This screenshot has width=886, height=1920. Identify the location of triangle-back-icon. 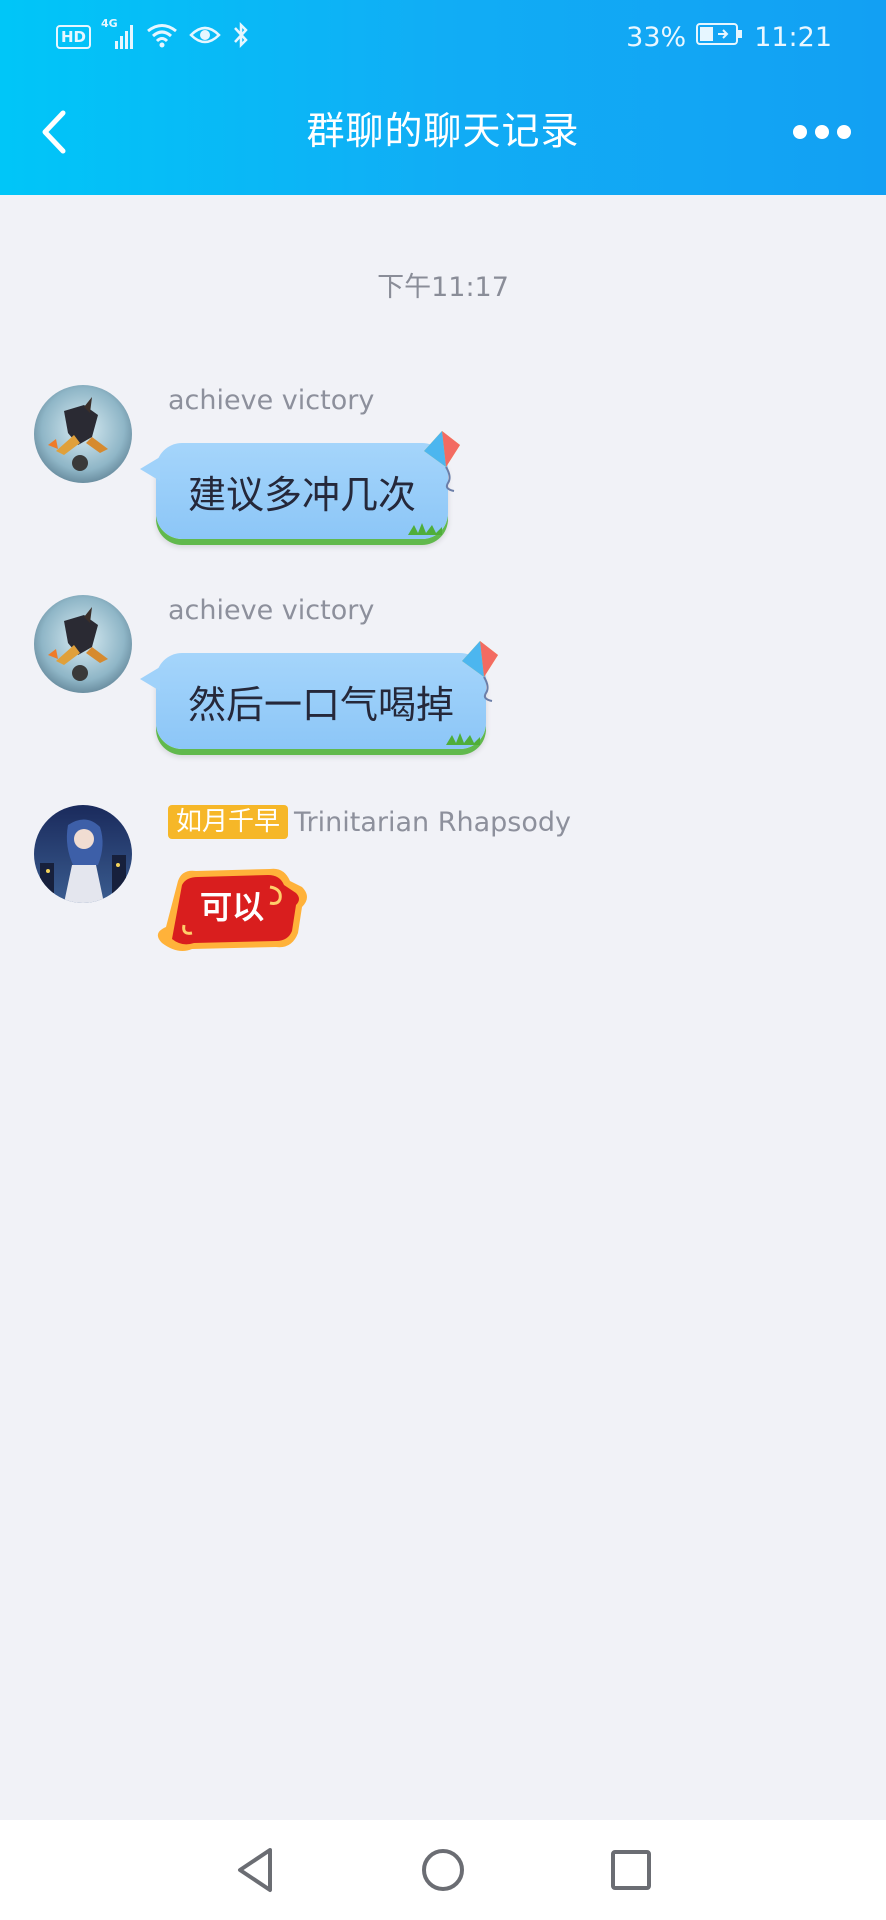
(255, 1870).